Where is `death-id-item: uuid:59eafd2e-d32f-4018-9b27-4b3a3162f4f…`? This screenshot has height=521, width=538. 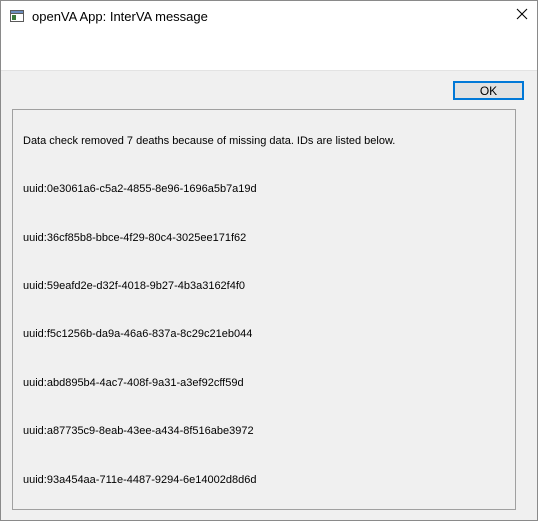 death-id-item: uuid:59eafd2e-d32f-4018-9b27-4b3a3162f4f… is located at coordinates (134, 286).